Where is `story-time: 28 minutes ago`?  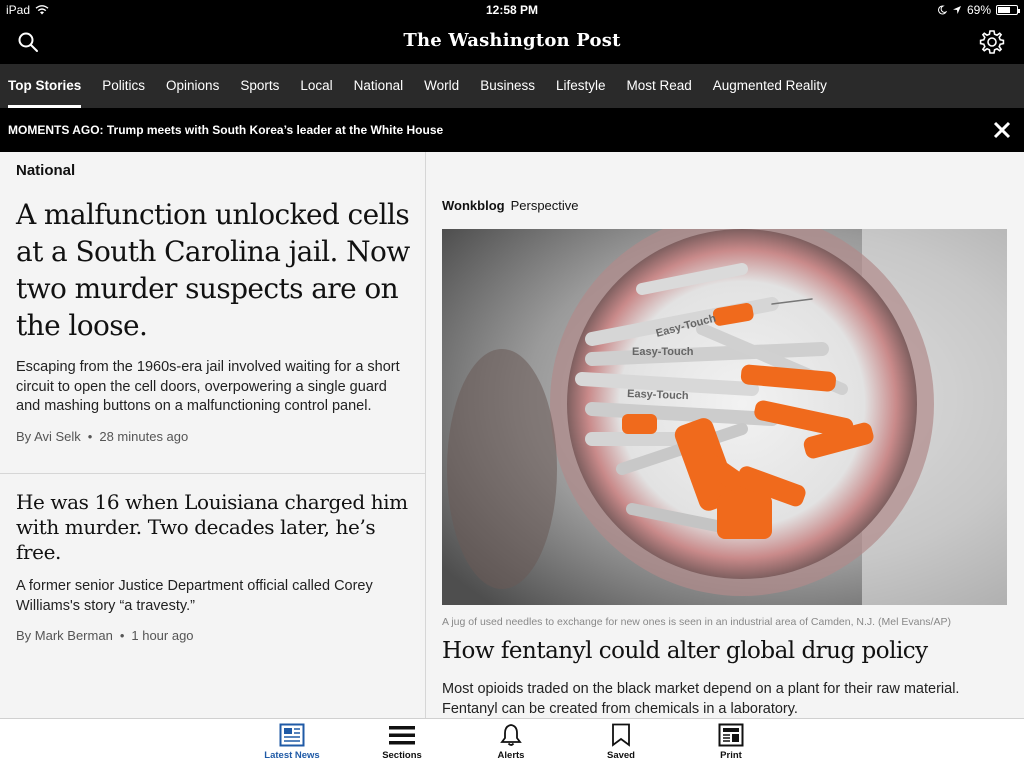 story-time: 28 minutes ago is located at coordinates (144, 436).